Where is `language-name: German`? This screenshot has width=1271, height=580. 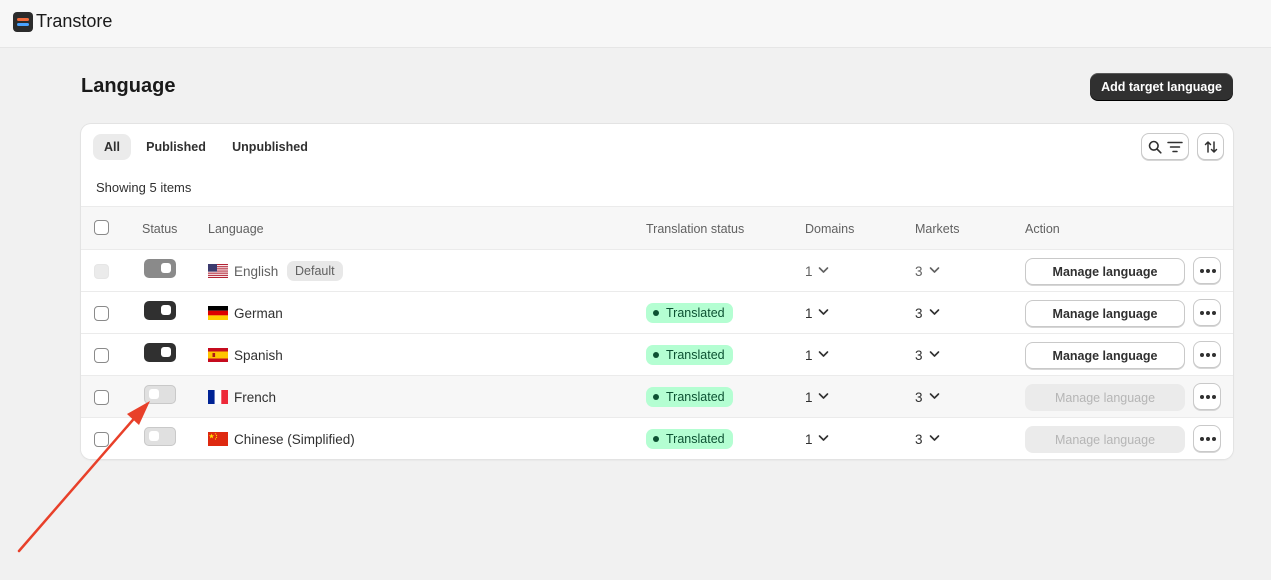 language-name: German is located at coordinates (258, 313).